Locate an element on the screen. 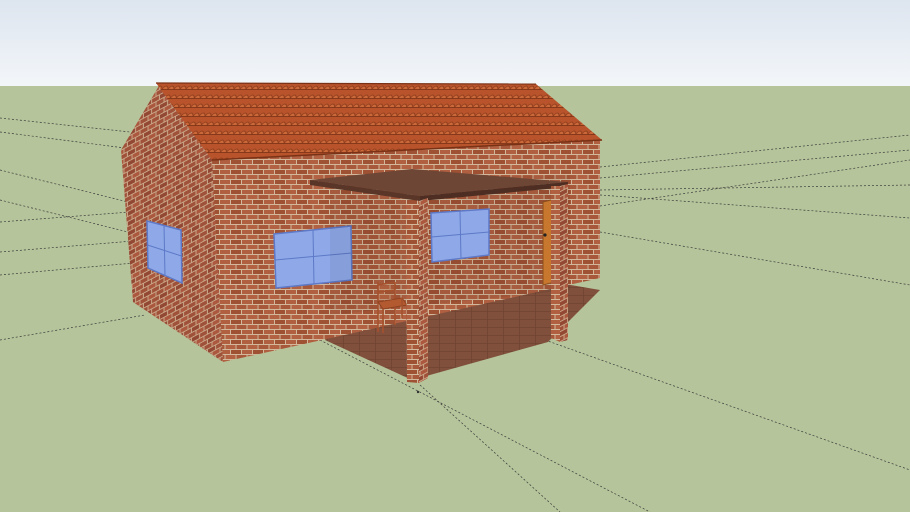 The image size is (910, 512). porch-column-right is located at coordinates (559, 263).